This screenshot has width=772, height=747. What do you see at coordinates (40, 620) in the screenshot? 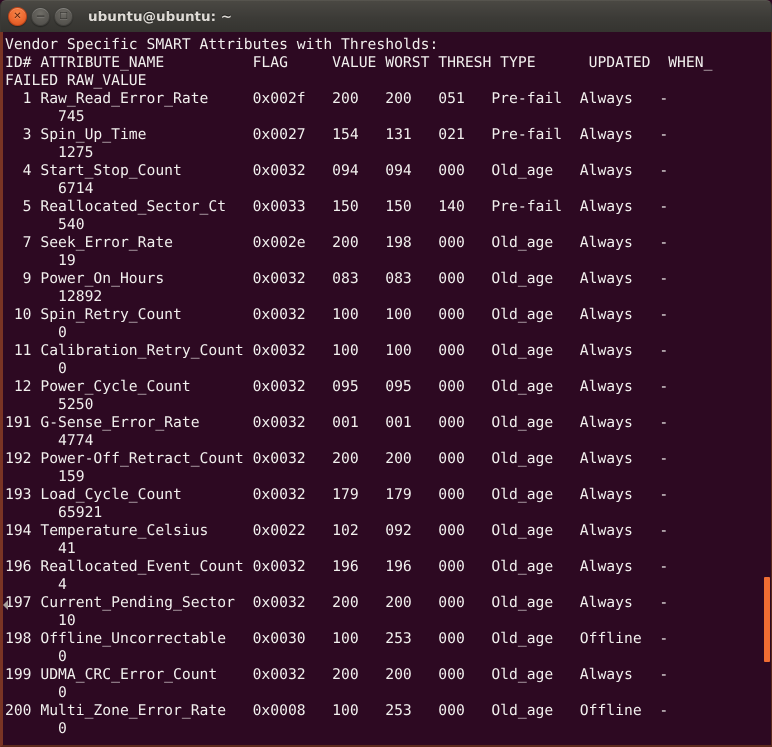
I see `terminal-line: 10` at bounding box center [40, 620].